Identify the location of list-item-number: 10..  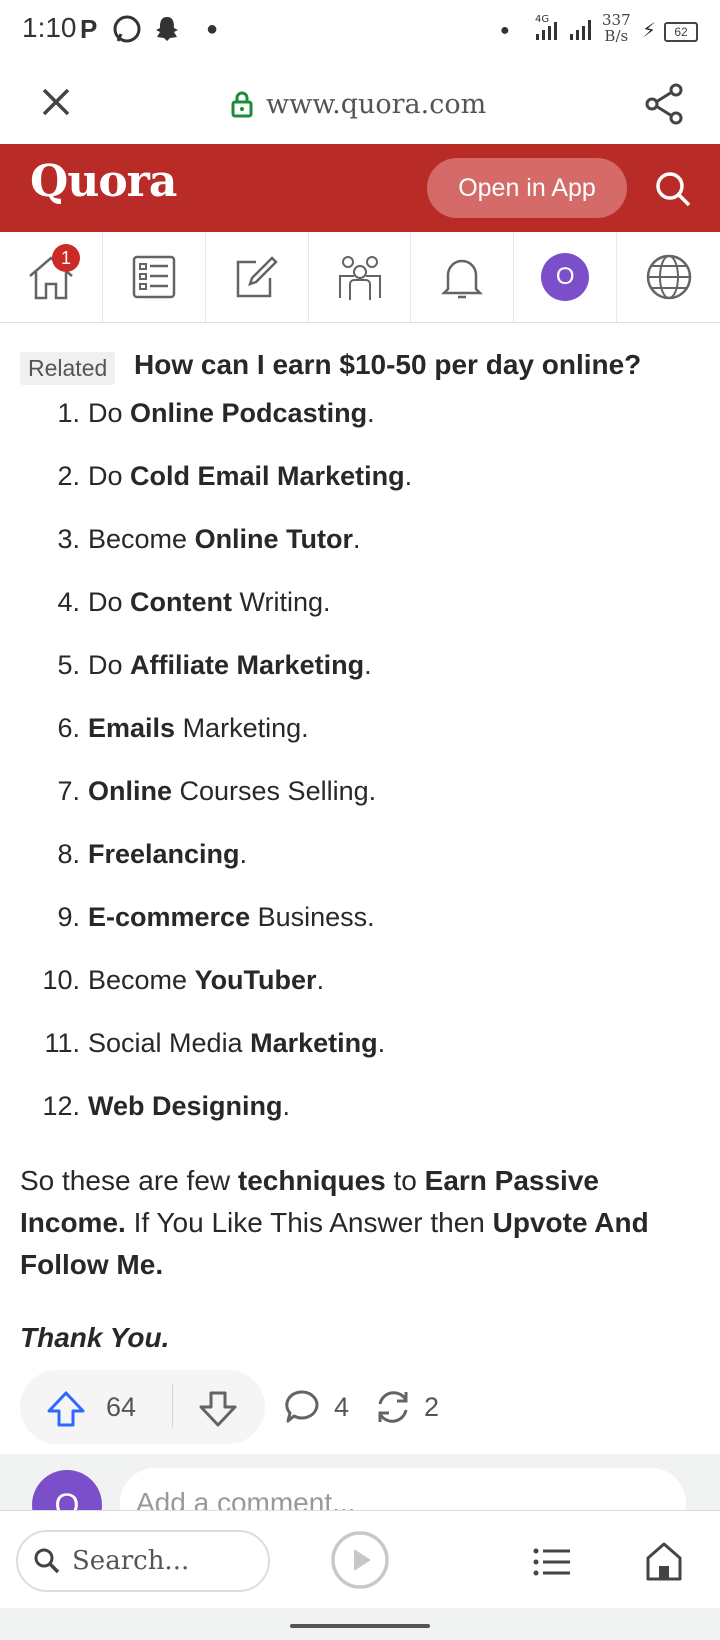
(61, 980).